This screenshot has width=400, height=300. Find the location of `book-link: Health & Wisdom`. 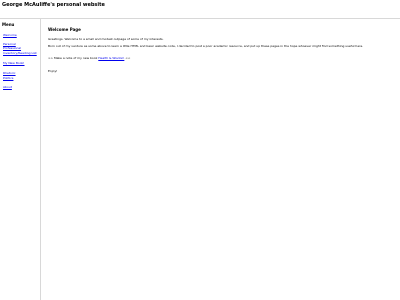

book-link: Health & Wisdom is located at coordinates (111, 58).